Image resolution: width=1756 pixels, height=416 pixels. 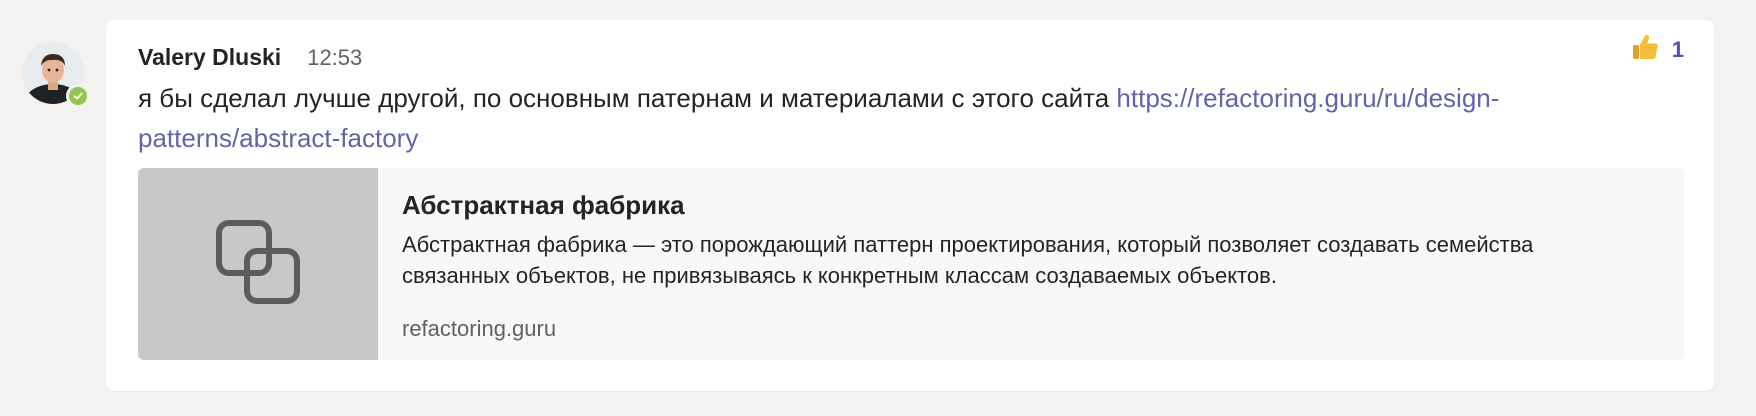 What do you see at coordinates (1031, 205) in the screenshot?
I see `link-preview-title: Абстрактная фабрика` at bounding box center [1031, 205].